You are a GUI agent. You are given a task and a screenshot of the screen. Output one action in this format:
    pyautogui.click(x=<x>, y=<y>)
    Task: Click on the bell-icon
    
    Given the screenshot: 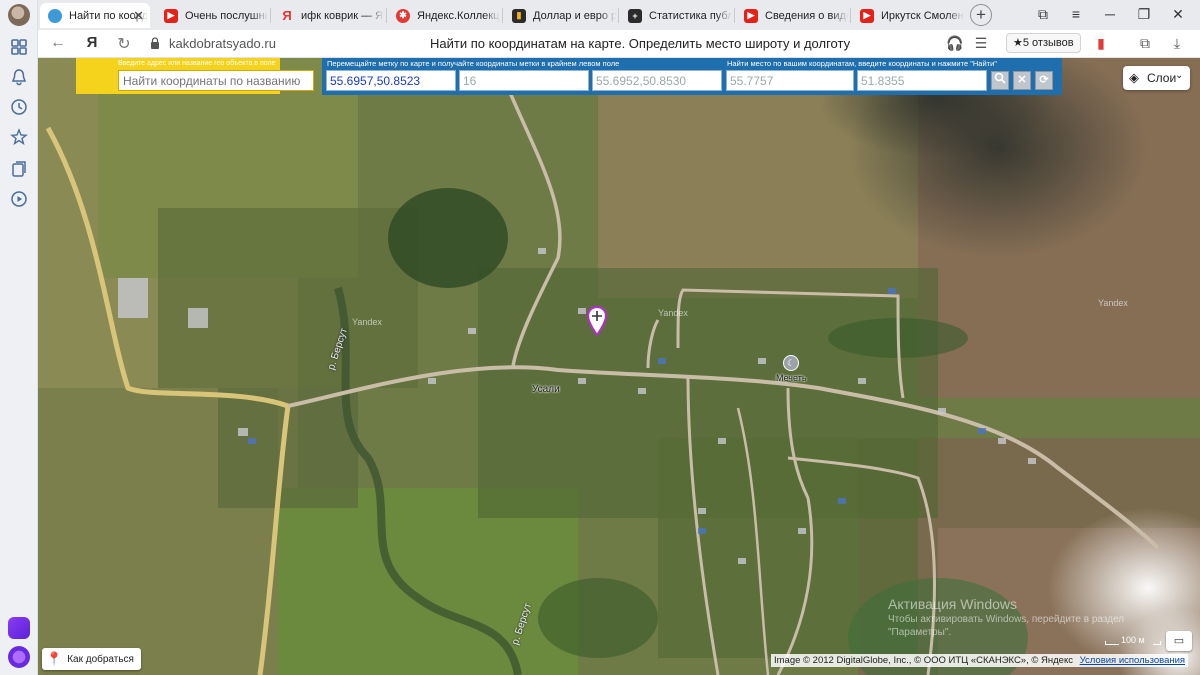 What is the action you would take?
    pyautogui.click(x=19, y=78)
    